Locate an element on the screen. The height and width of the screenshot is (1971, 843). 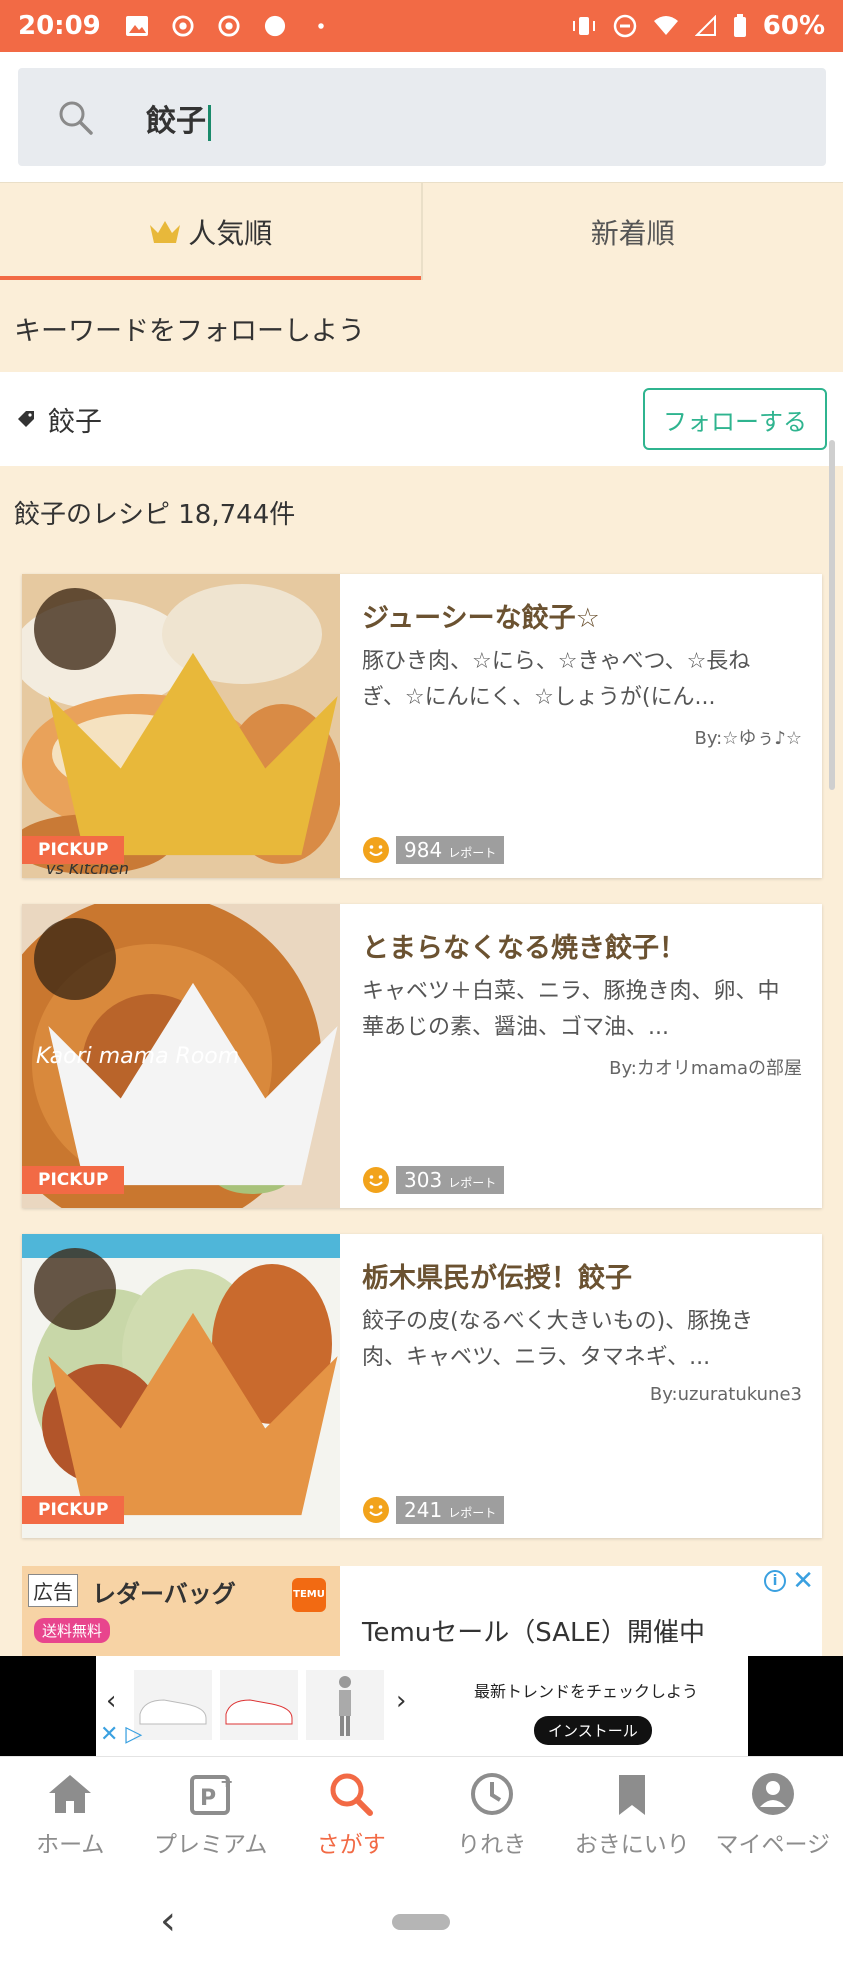
ad-product-name: レダーバッグ is located at coordinates (164, 1594).